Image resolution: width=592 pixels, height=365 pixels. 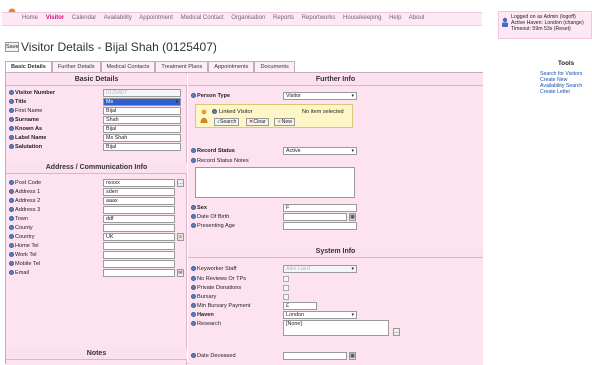 What do you see at coordinates (96, 354) in the screenshot?
I see `notes-heading: Notes` at bounding box center [96, 354].